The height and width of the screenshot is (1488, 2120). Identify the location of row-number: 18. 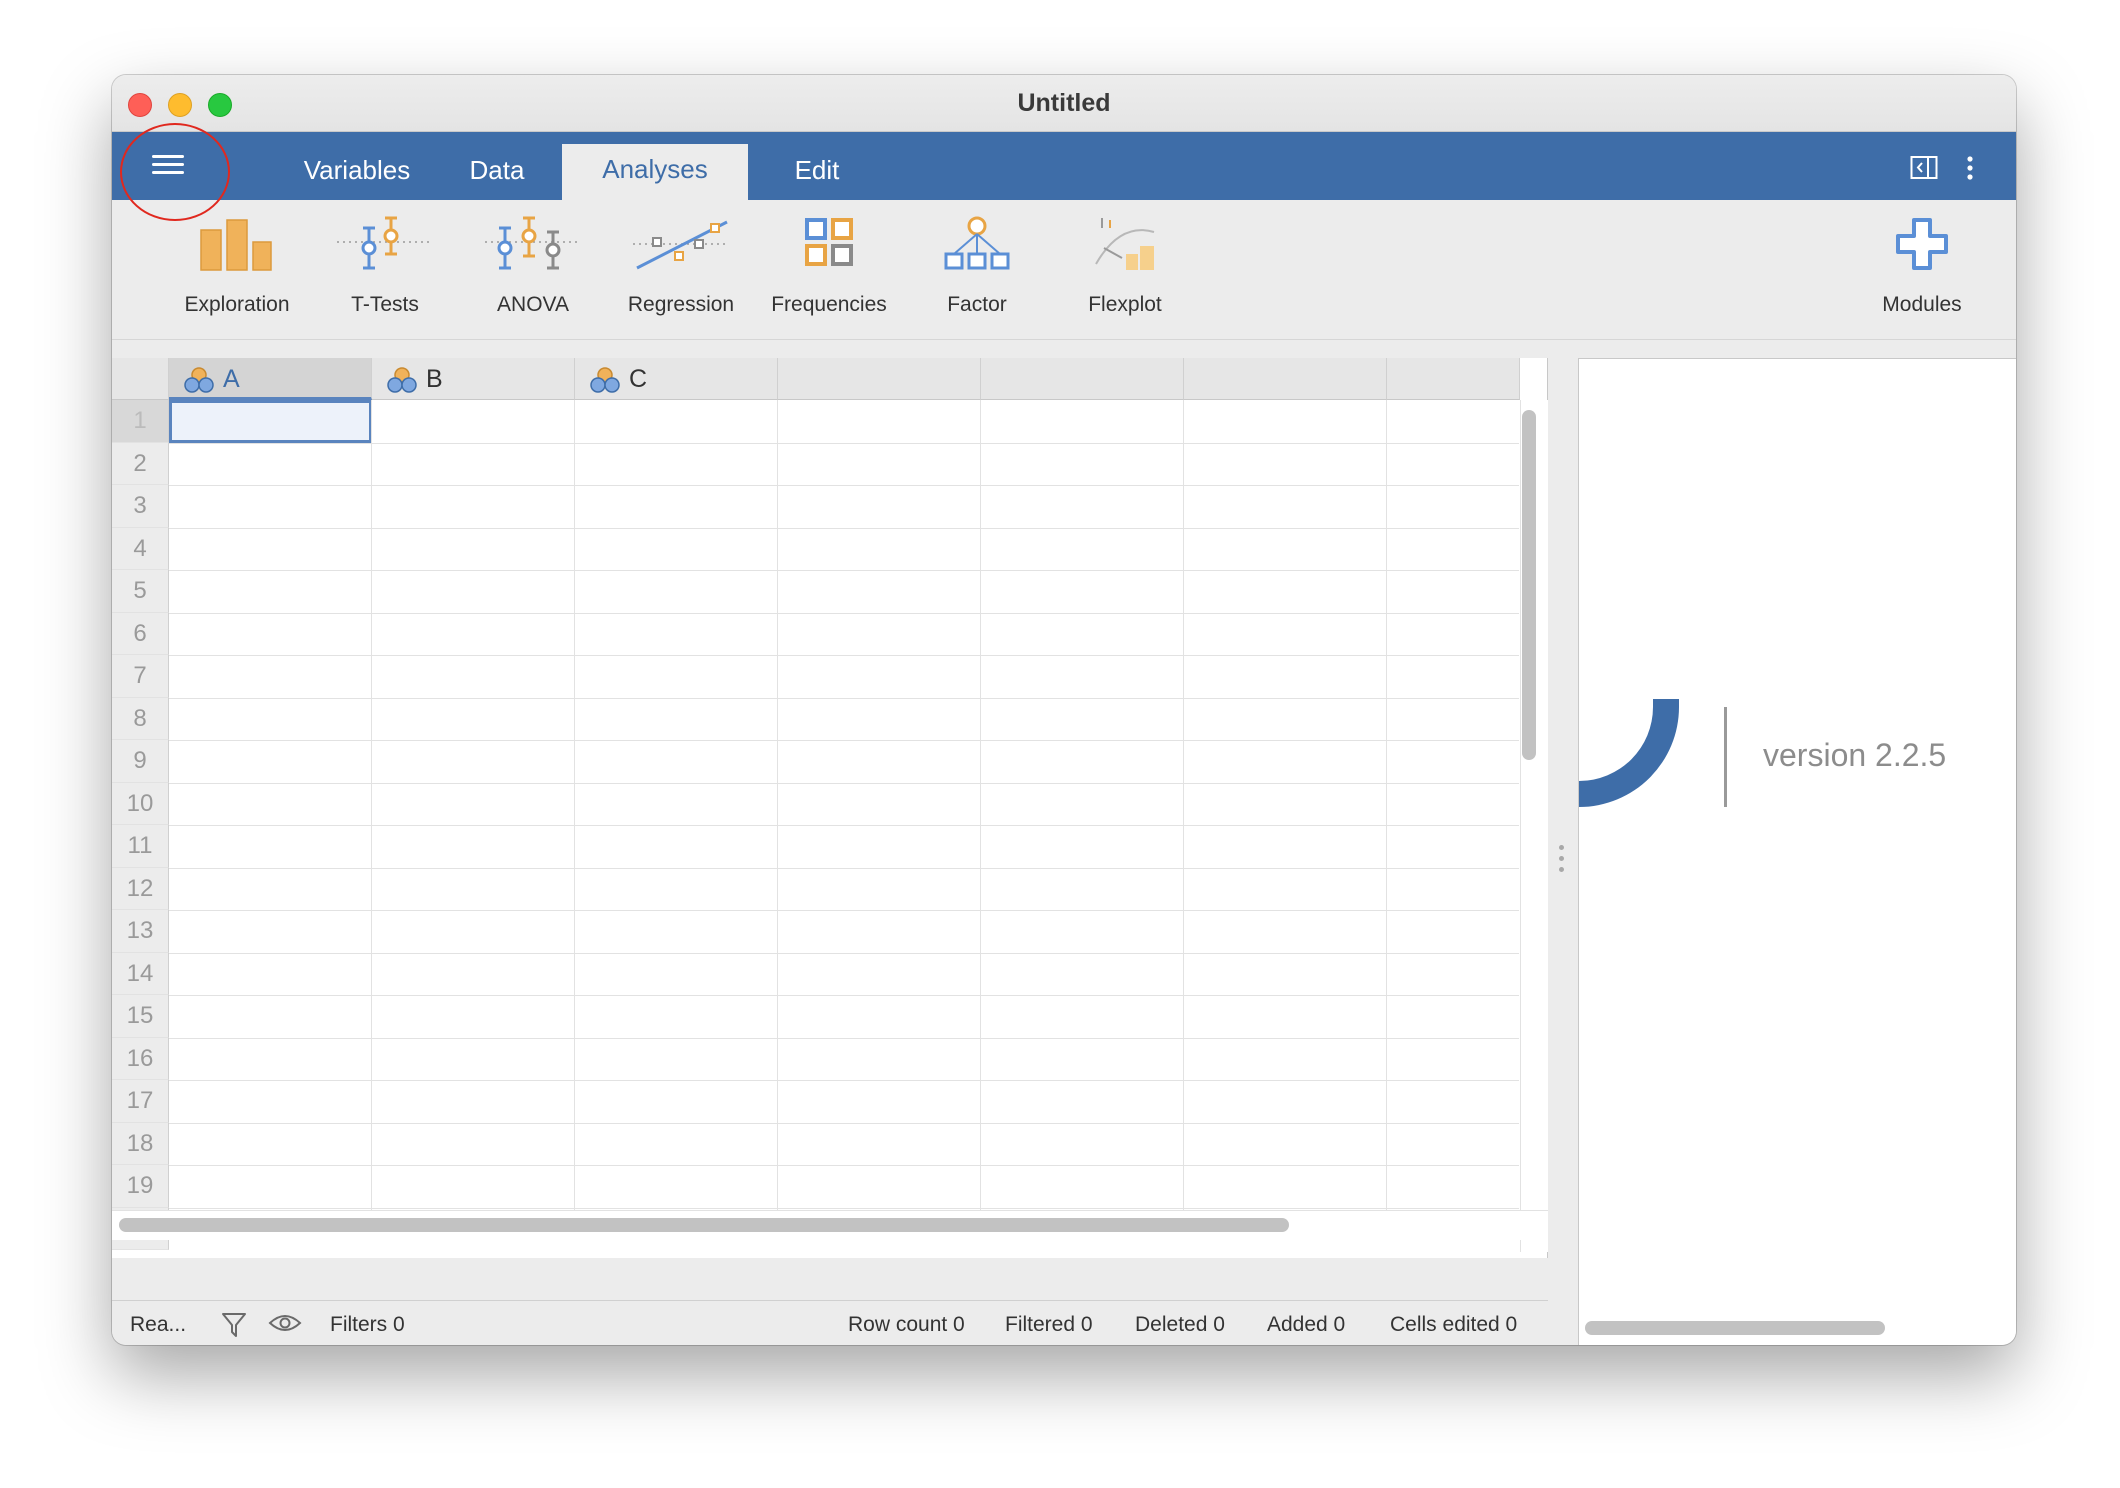
(140, 1143).